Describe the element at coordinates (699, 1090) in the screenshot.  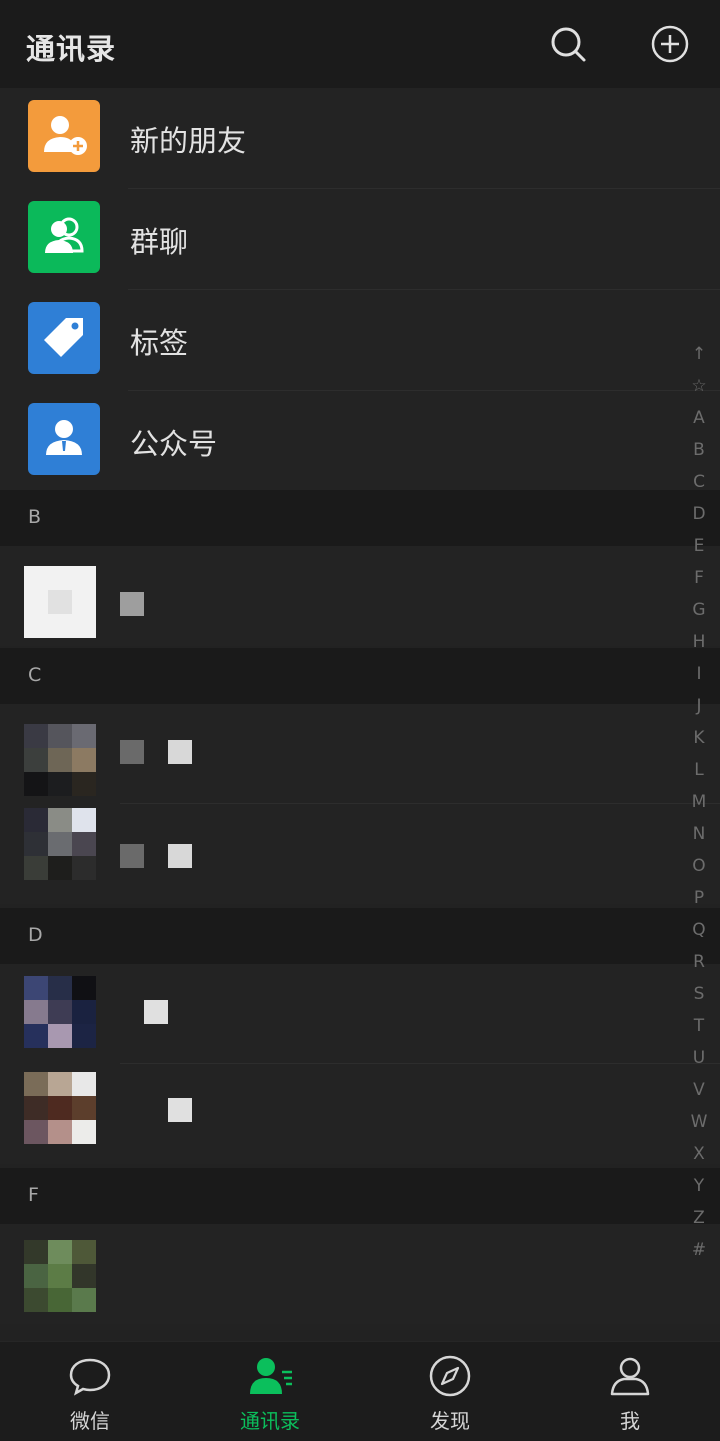
I see `index-letter: V` at that location.